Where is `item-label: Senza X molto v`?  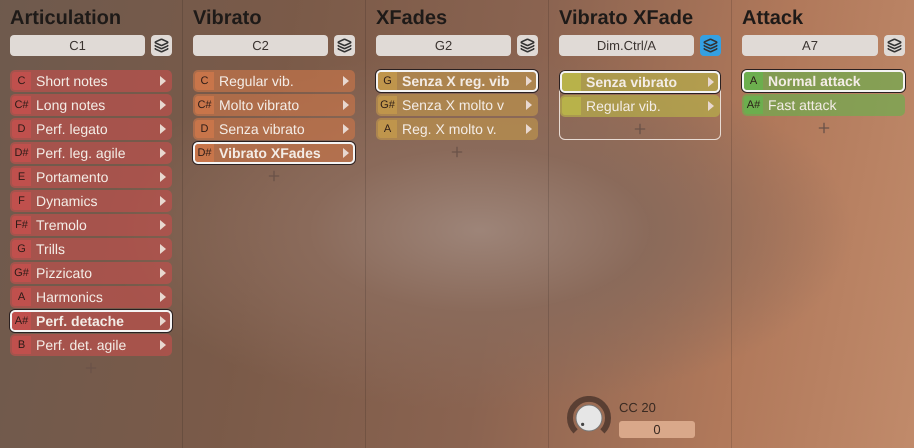
item-label: Senza X molto v is located at coordinates (453, 105).